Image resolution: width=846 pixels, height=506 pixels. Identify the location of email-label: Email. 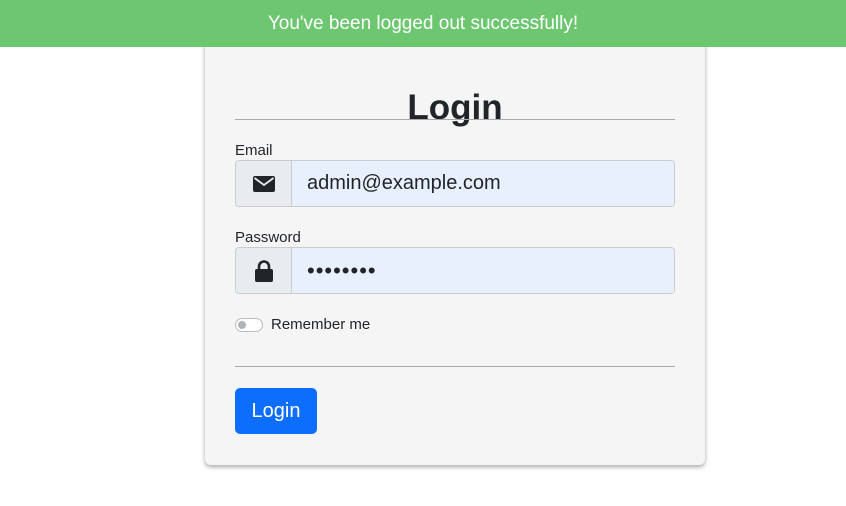
(254, 150).